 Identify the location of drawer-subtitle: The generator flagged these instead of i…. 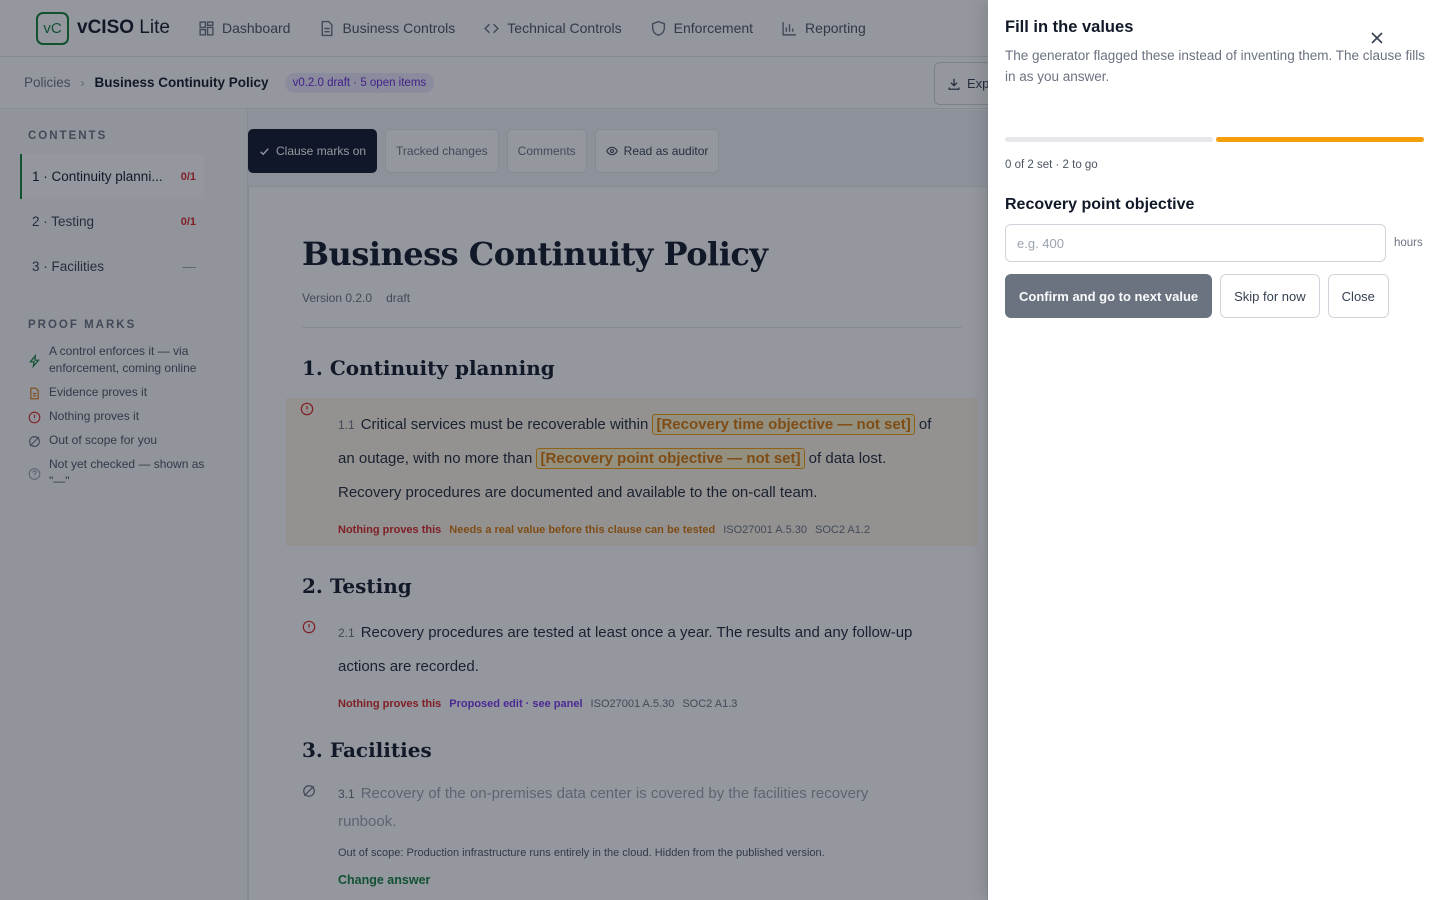
(1215, 66).